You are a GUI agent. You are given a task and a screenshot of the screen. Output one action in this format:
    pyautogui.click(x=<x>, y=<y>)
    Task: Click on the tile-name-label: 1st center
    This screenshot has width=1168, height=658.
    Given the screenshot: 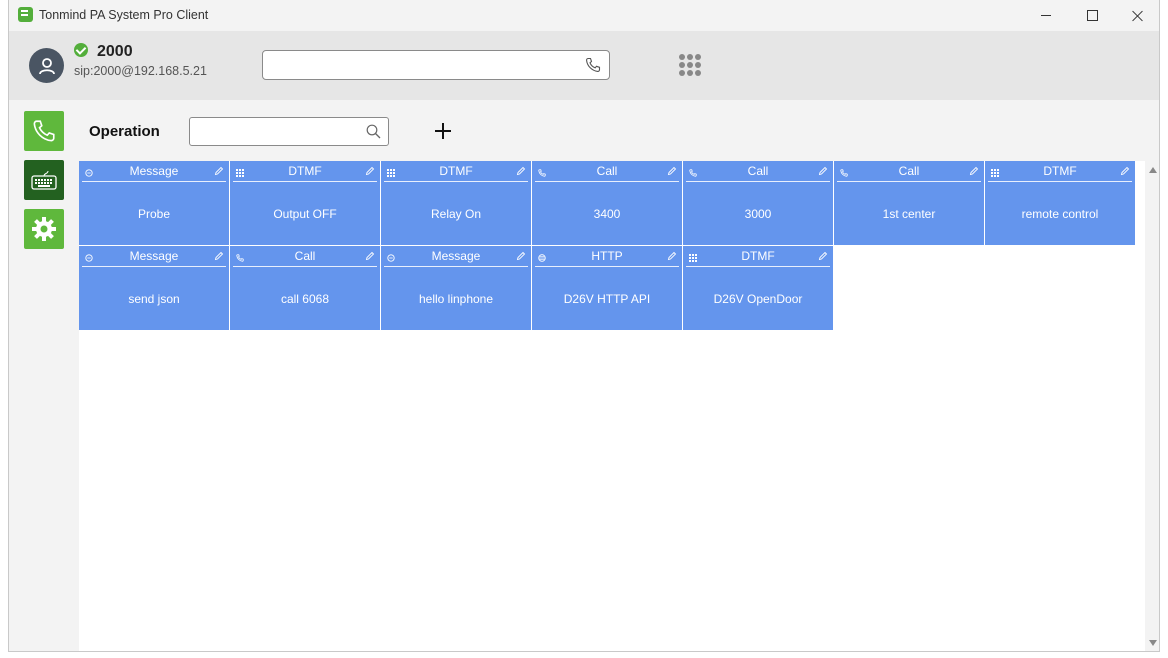 What is the action you would take?
    pyautogui.click(x=909, y=214)
    